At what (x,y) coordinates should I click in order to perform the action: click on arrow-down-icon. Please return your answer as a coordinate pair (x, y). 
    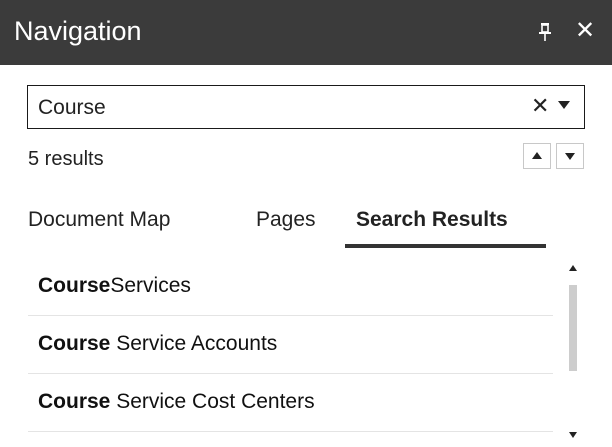
    Looking at the image, I should click on (570, 156).